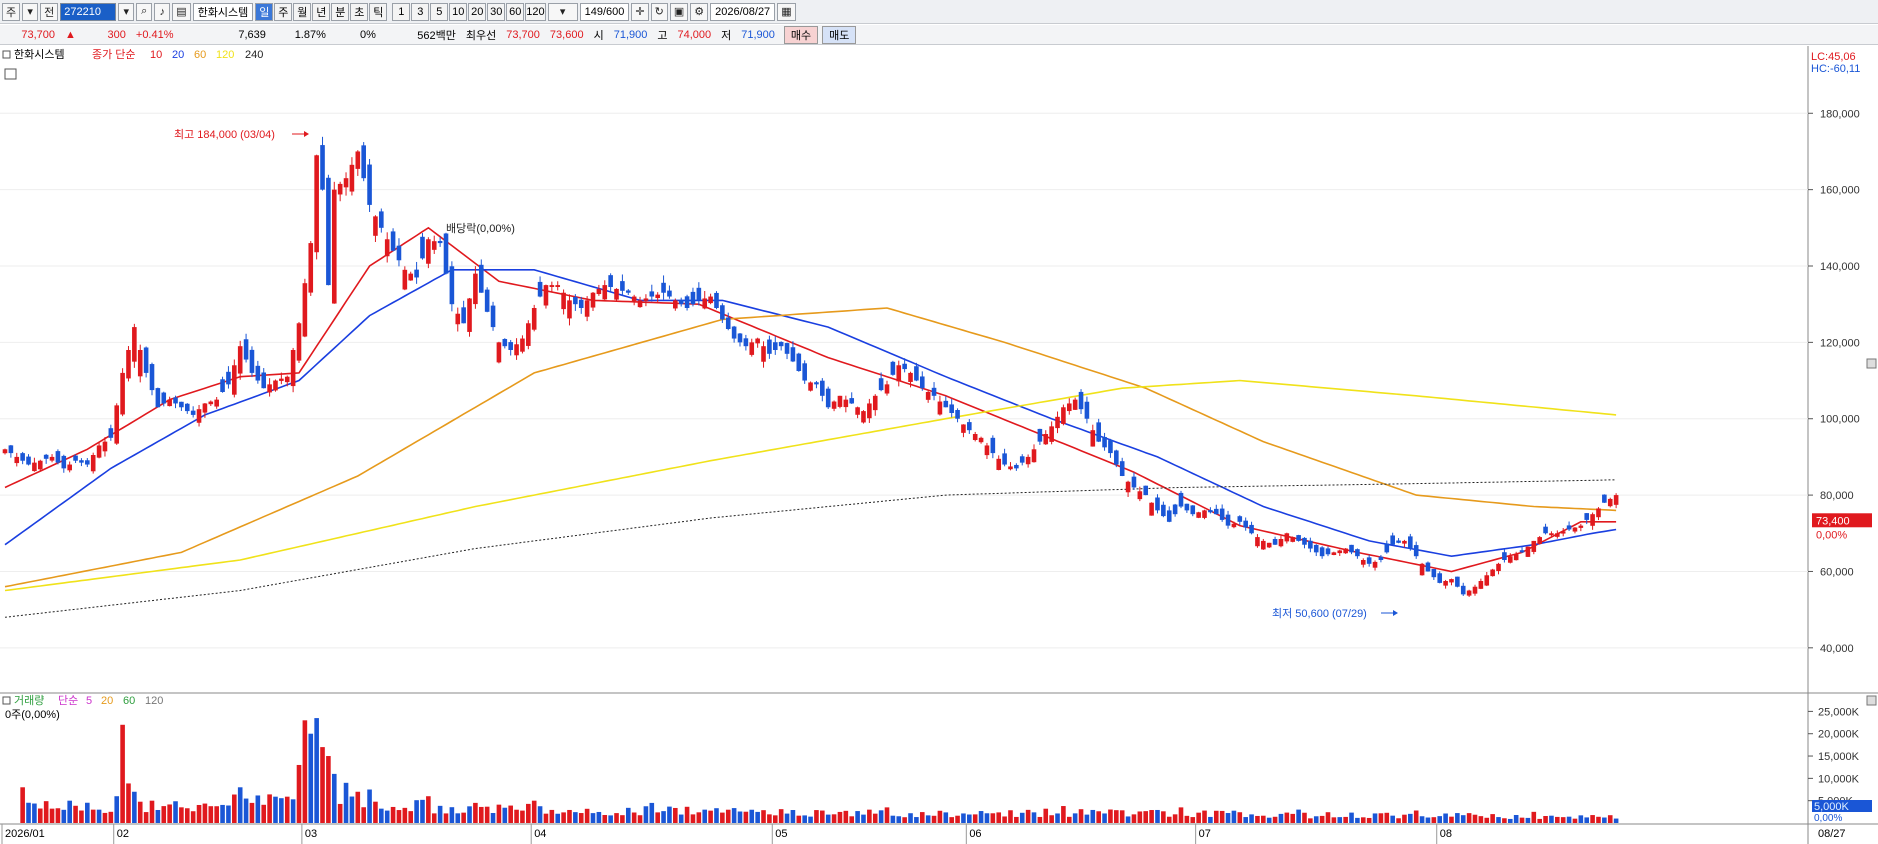 The width and height of the screenshot is (1878, 844). Describe the element at coordinates (70, 34) in the screenshot. I see `up-arrow-icon: ▲` at that location.